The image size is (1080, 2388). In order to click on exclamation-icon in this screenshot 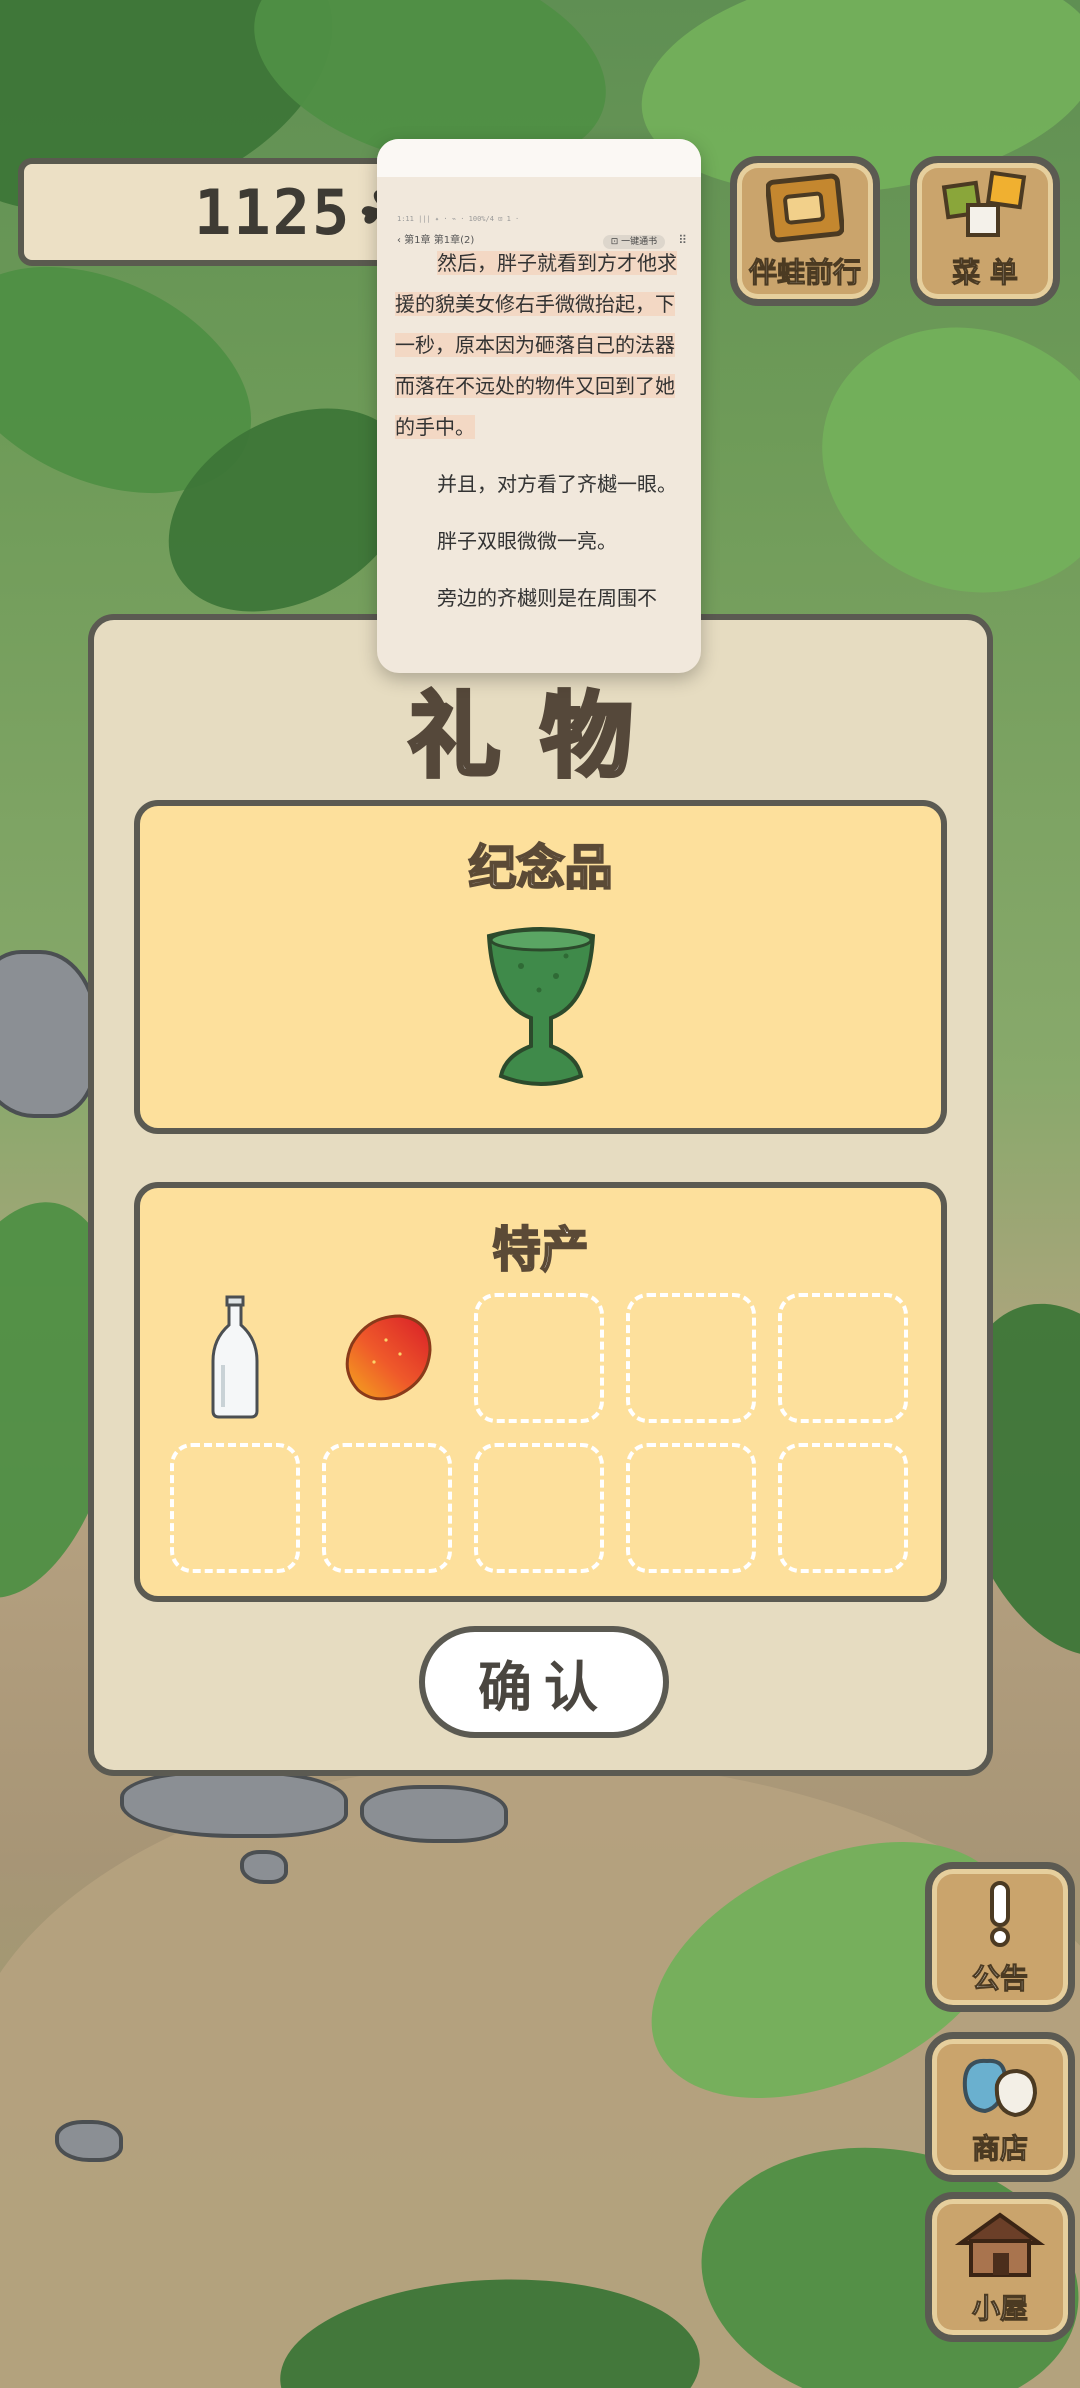, I will do `click(1000, 1914)`.